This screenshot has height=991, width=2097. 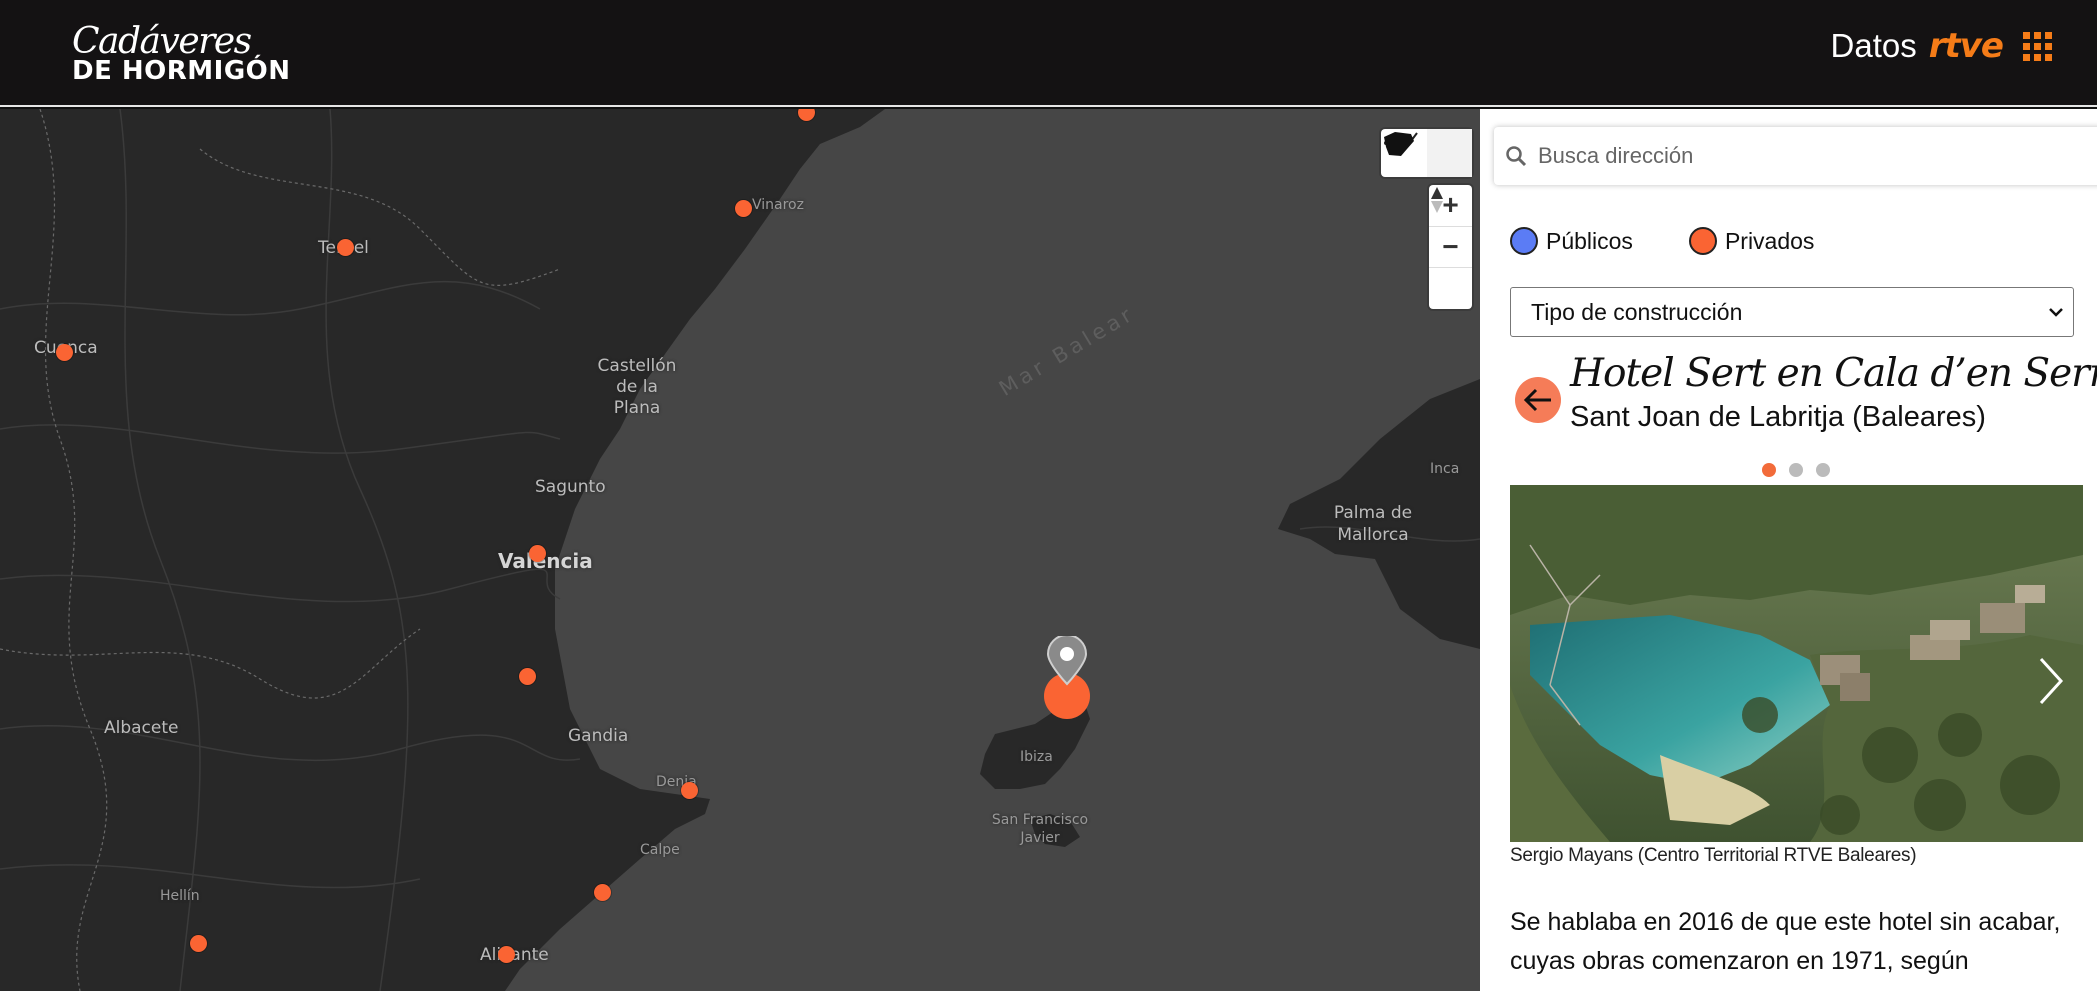 I want to click on search-input, so click(x=1798, y=156).